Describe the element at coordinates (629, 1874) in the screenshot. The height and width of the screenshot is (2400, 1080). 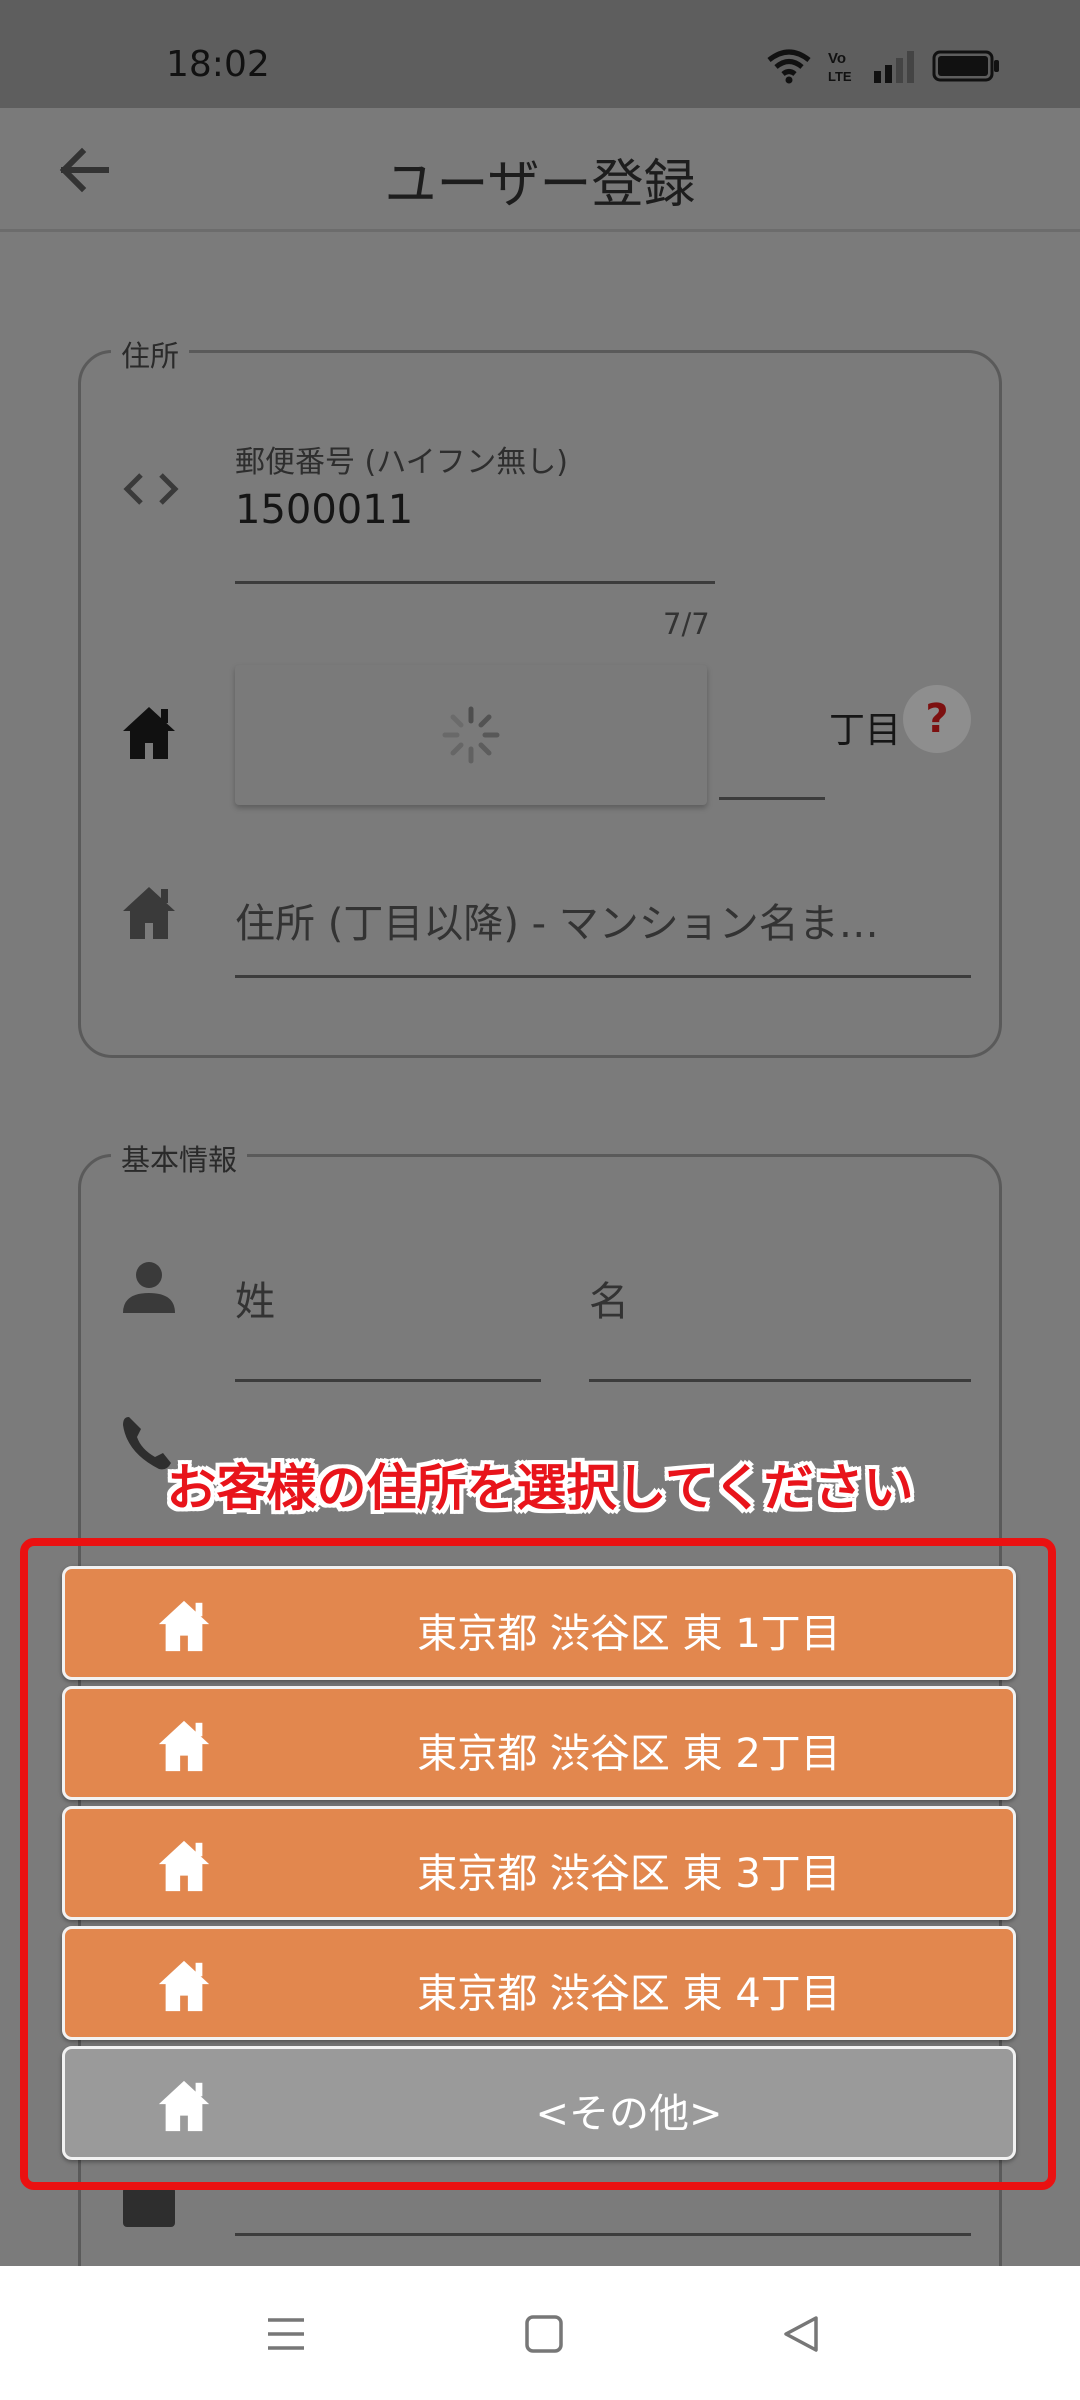
I see `address-option-label: 東京都 渋谷区 東 3丁目` at that location.